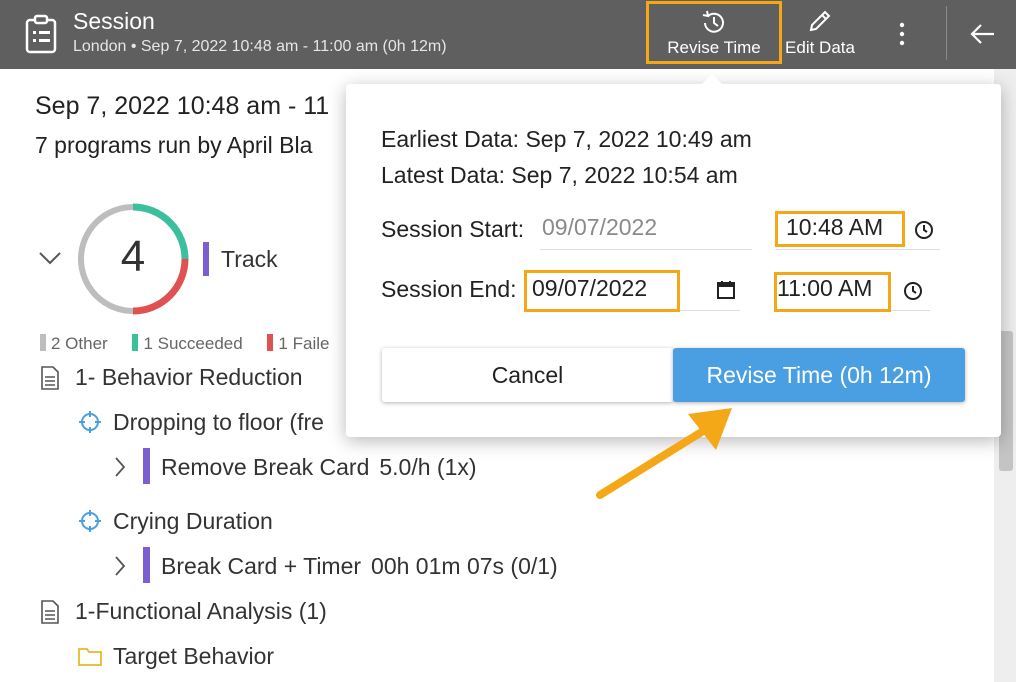 Image resolution: width=1016 pixels, height=682 pixels. What do you see at coordinates (559, 175) in the screenshot?
I see `latest-data-text: Latest Data: Sep 7, 2022 10:54 am` at bounding box center [559, 175].